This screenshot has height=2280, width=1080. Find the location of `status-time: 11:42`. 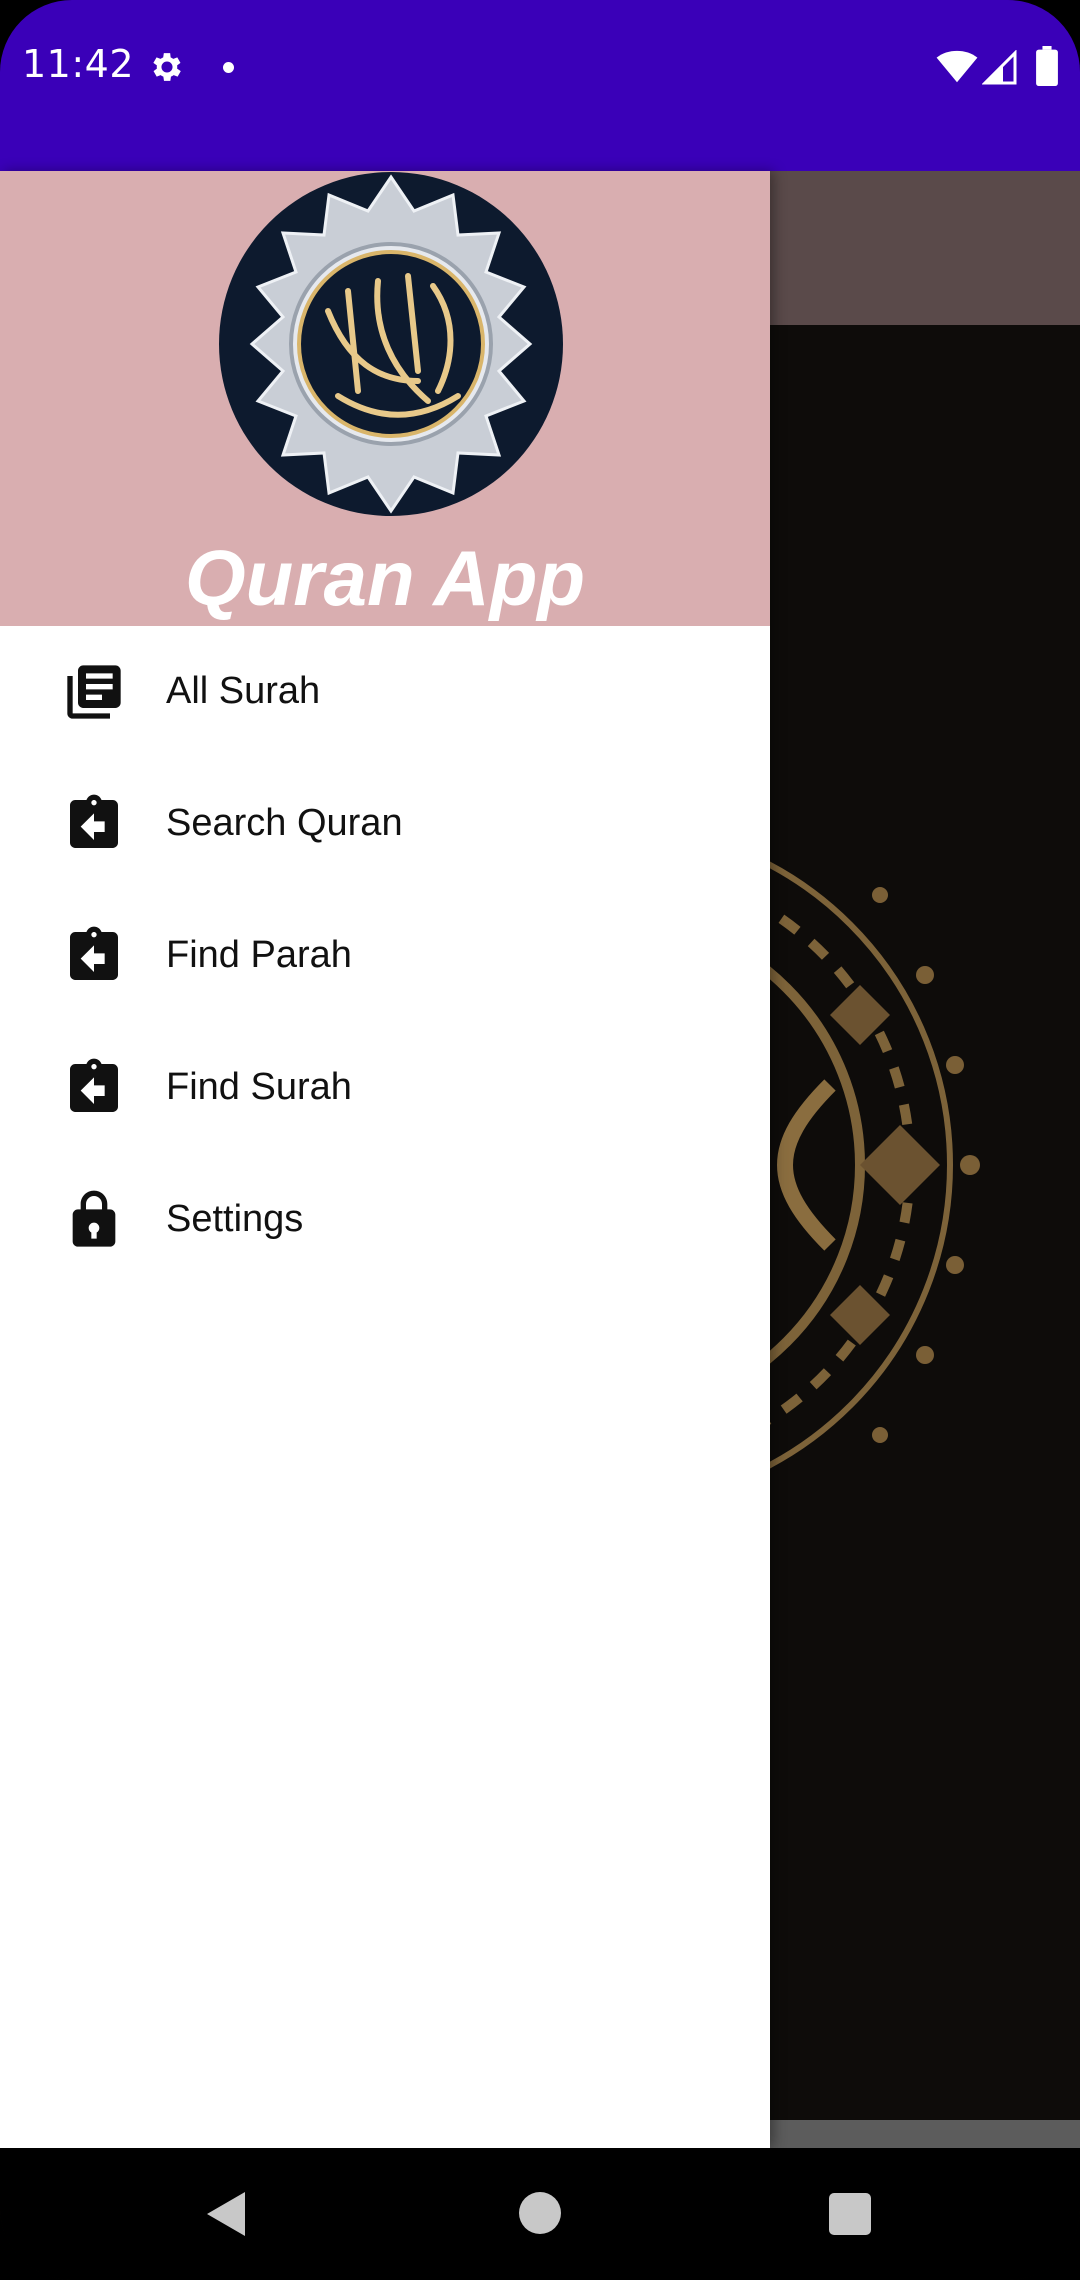

status-time: 11:42 is located at coordinates (78, 64).